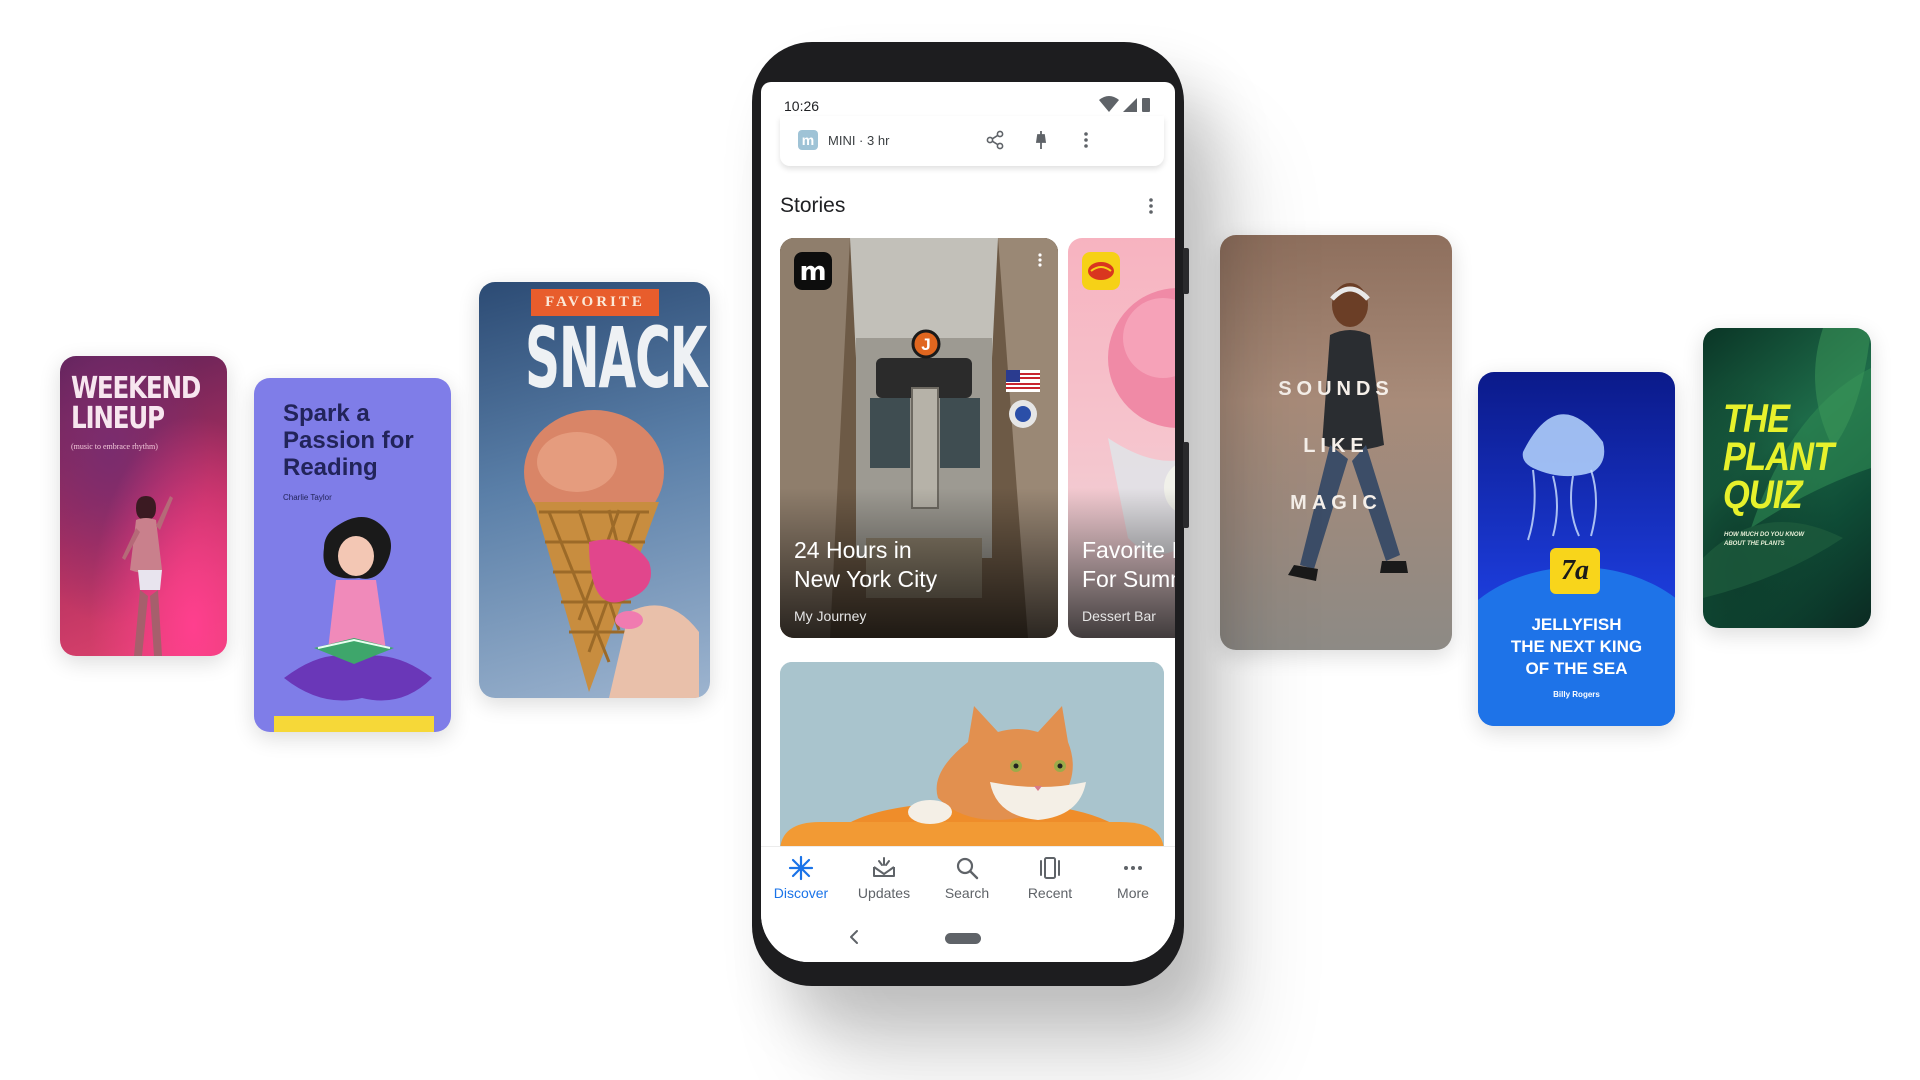 Image resolution: width=1920 pixels, height=1080 pixels. I want to click on nav-more: More, so click(1133, 883).